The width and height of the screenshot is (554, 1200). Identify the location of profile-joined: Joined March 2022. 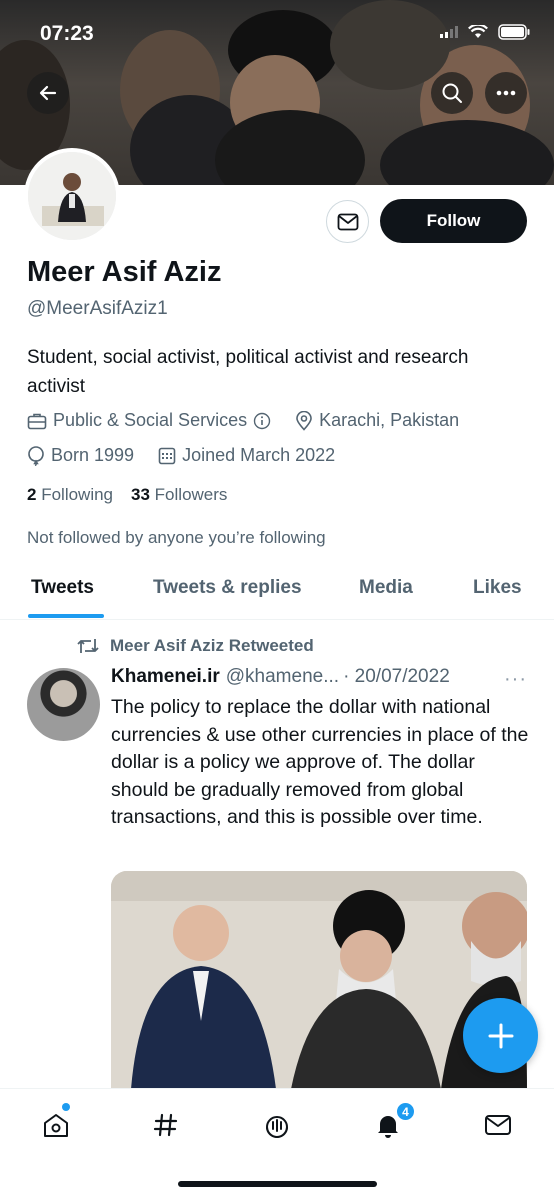
(259, 455).